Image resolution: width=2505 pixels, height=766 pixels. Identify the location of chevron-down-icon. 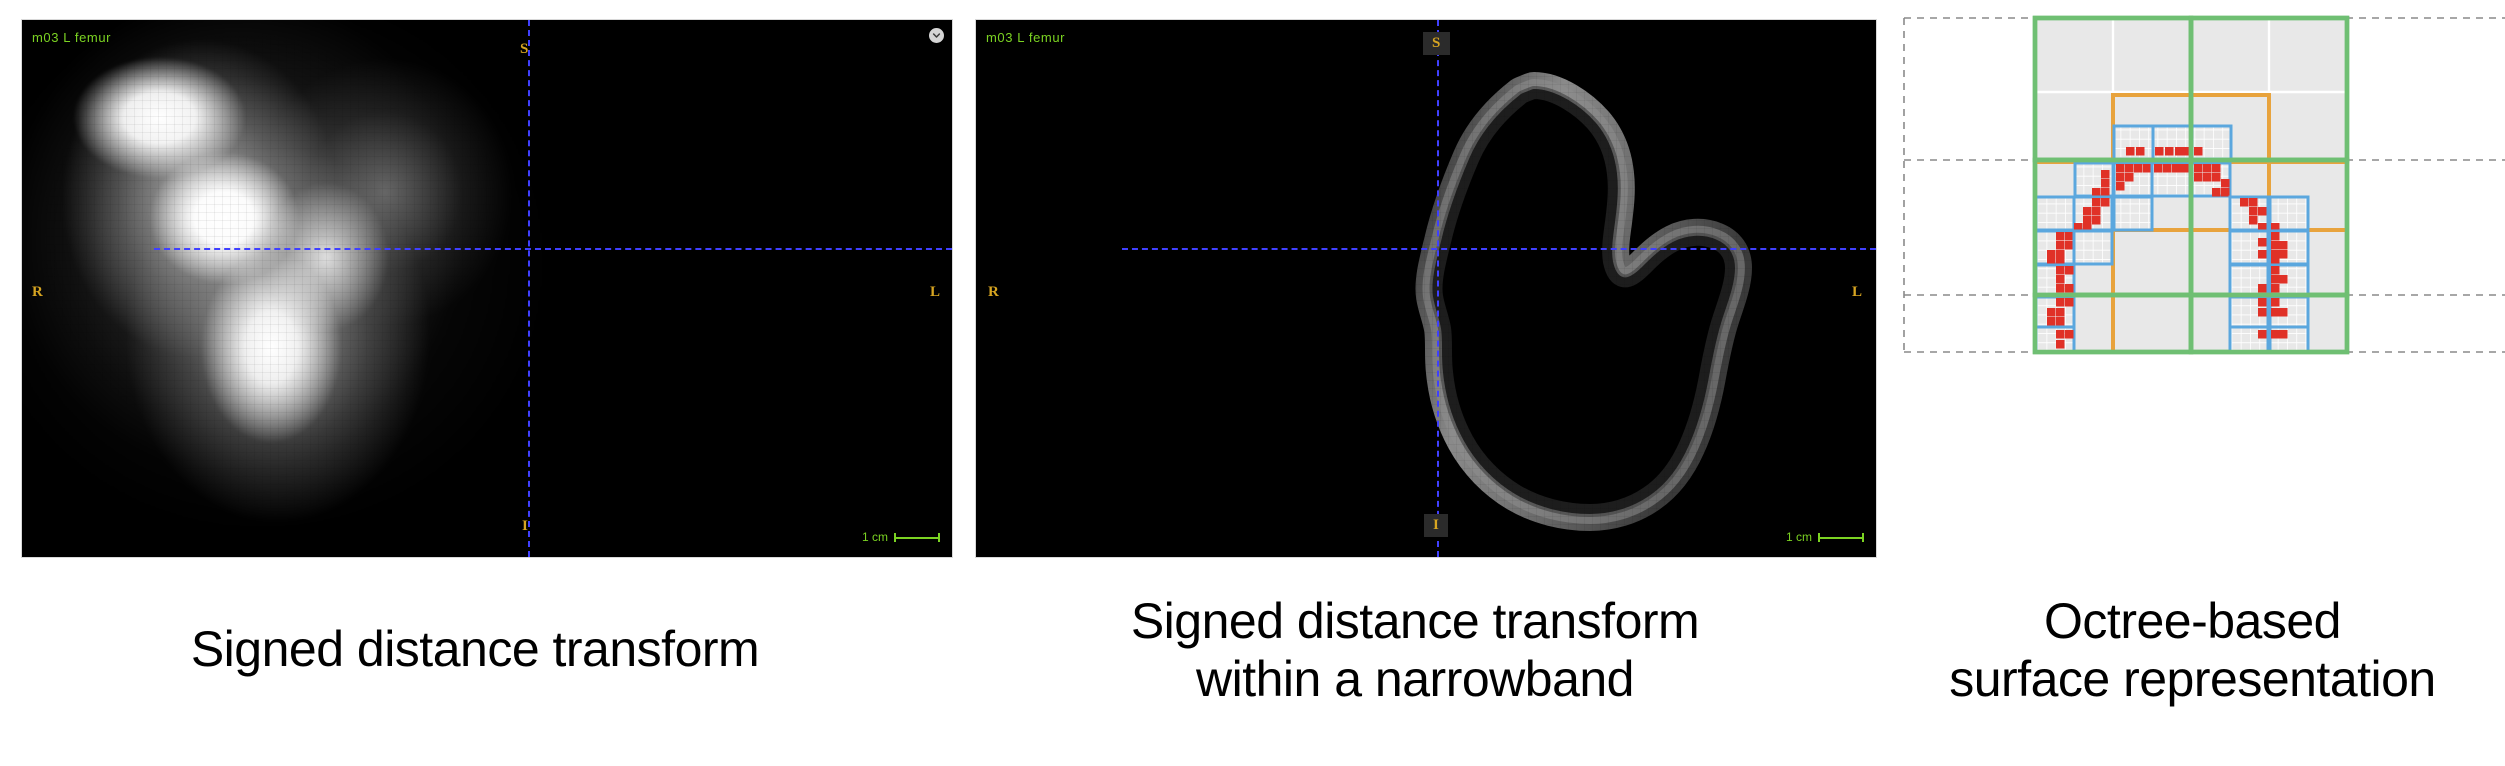
(936, 35).